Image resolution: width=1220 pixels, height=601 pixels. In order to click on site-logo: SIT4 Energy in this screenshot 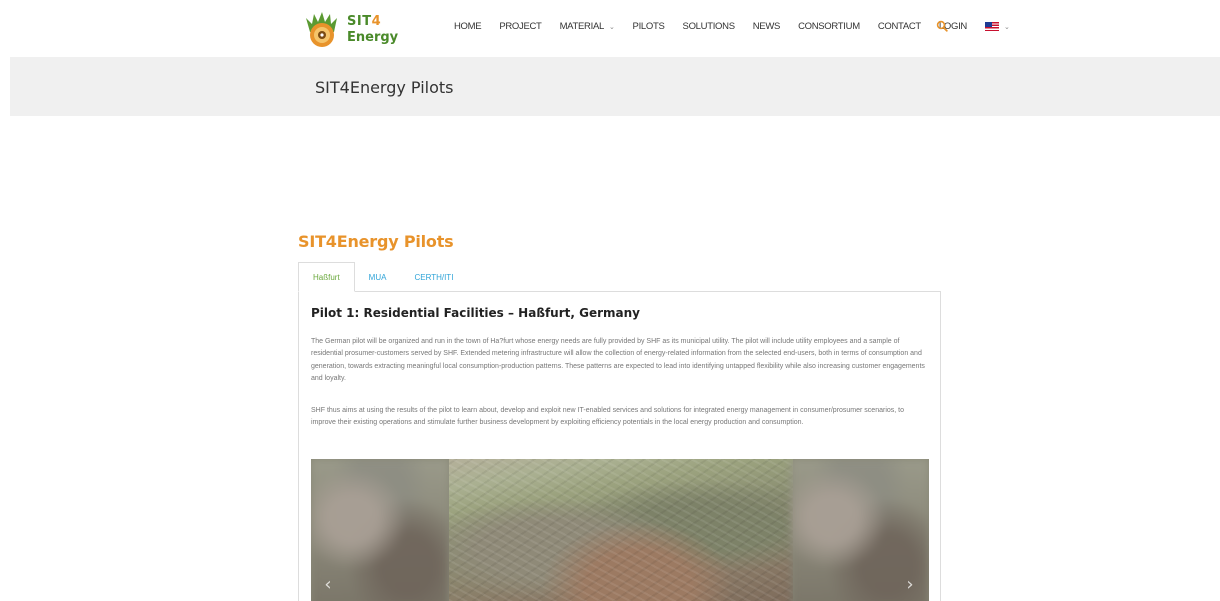, I will do `click(355, 30)`.